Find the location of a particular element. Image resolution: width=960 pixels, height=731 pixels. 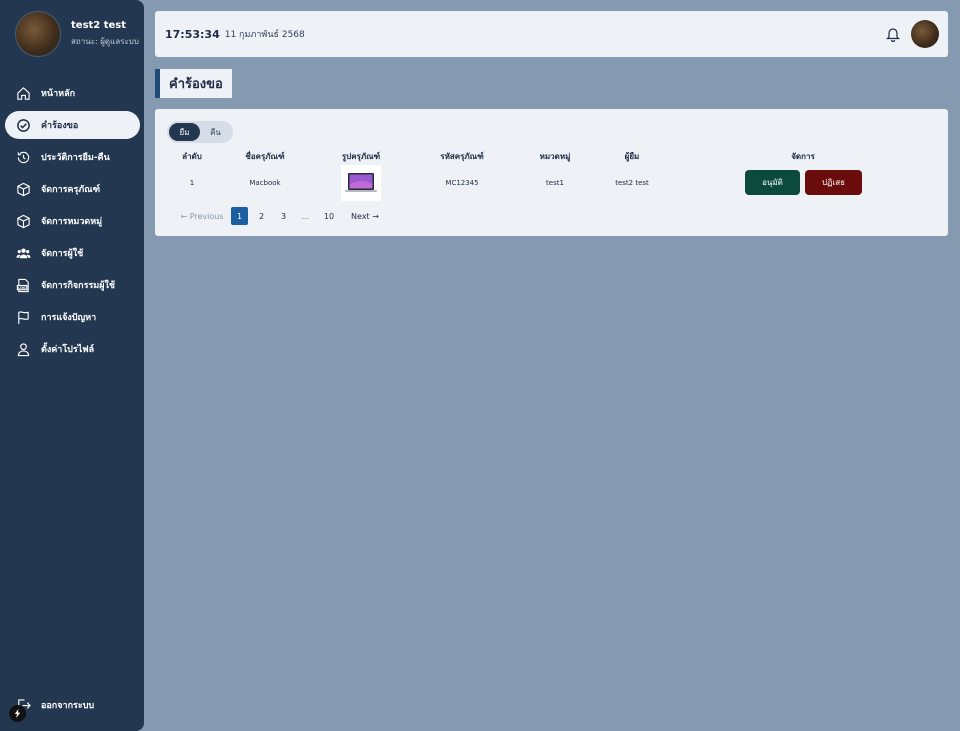

pagination-page: 10 is located at coordinates (329, 216).